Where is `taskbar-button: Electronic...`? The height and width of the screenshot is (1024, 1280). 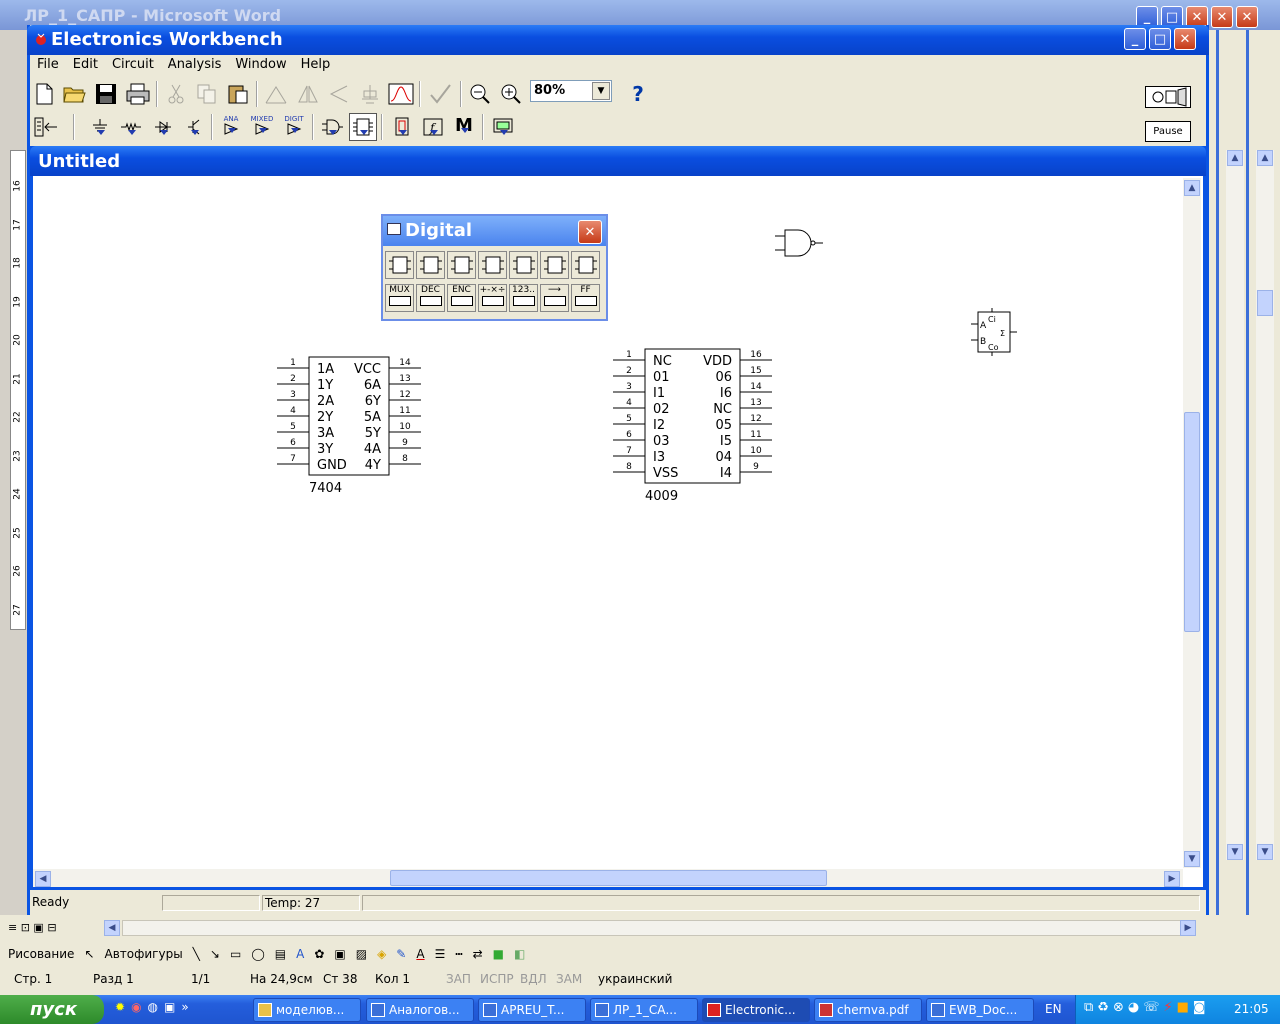 taskbar-button: Electronic... is located at coordinates (756, 1010).